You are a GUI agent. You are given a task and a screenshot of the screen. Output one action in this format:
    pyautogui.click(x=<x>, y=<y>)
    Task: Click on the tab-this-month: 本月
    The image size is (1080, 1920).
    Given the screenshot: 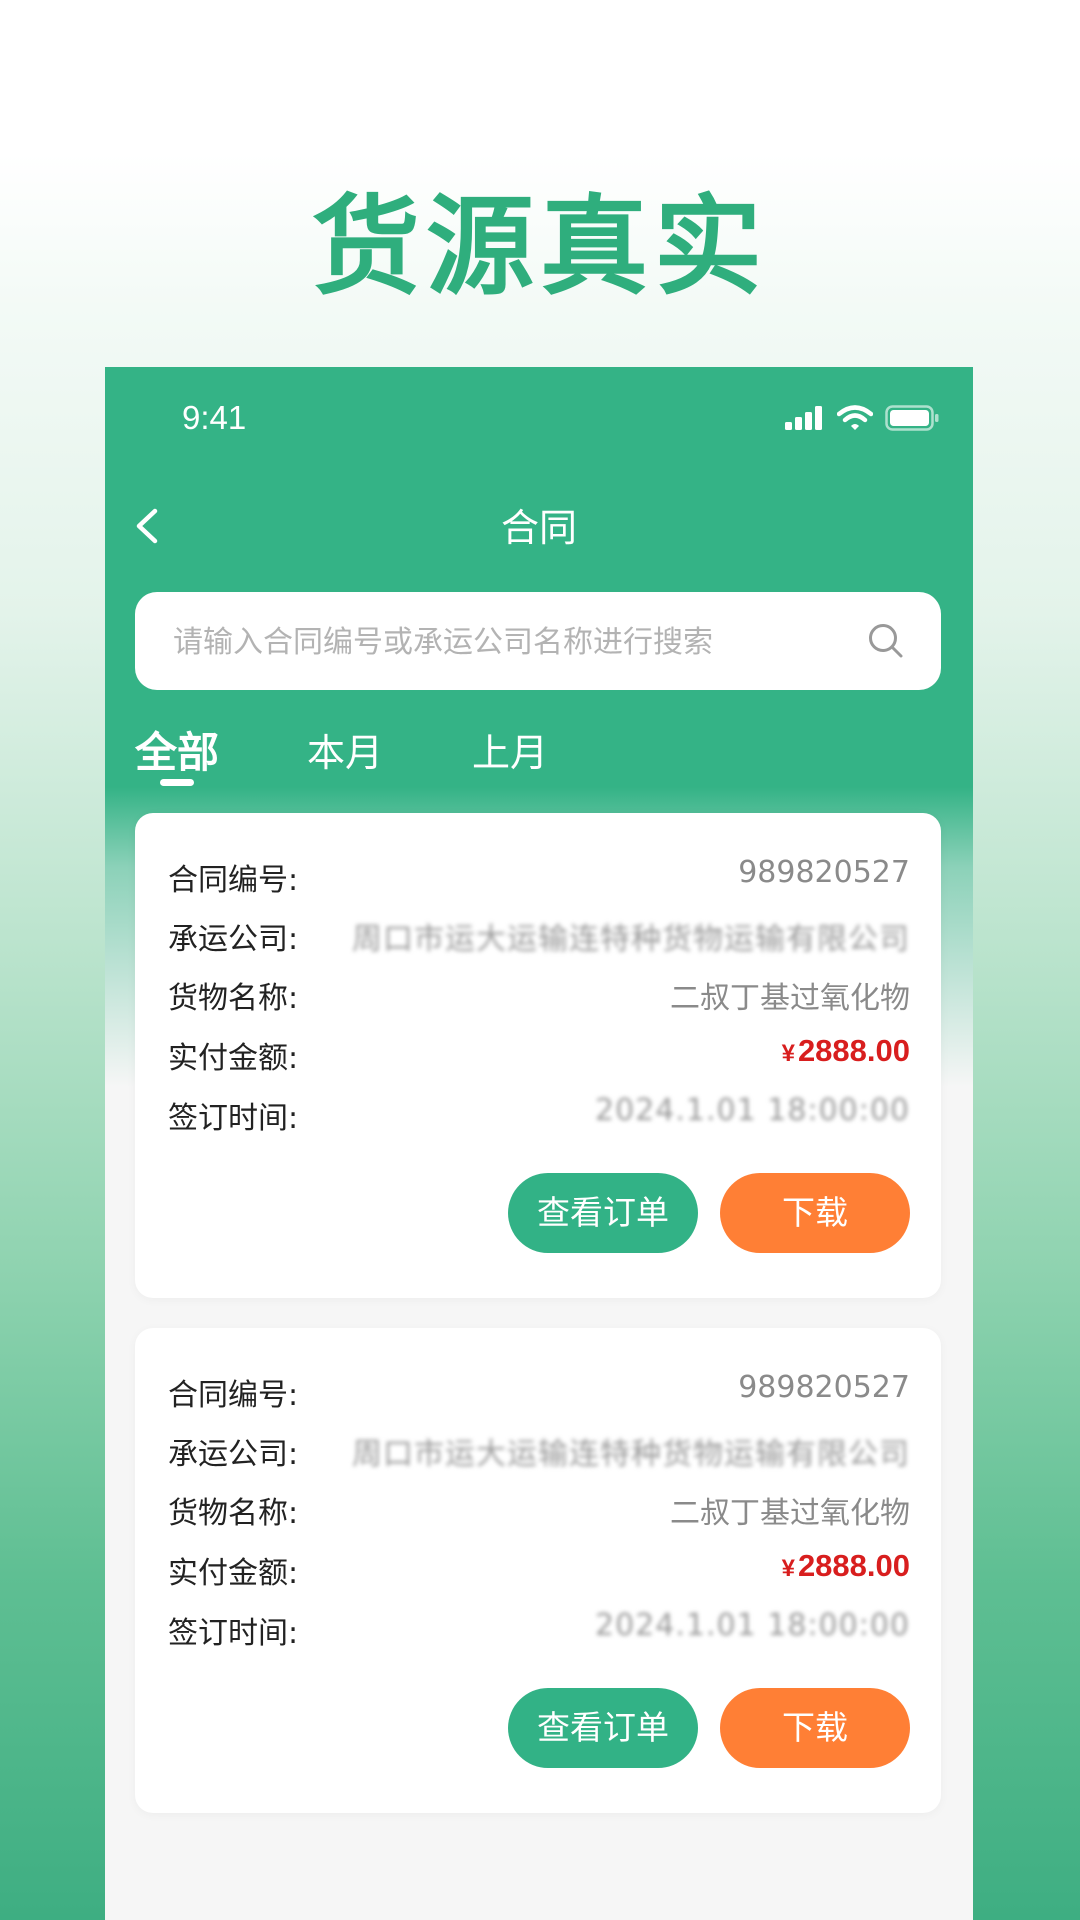 What is the action you would take?
    pyautogui.click(x=345, y=749)
    